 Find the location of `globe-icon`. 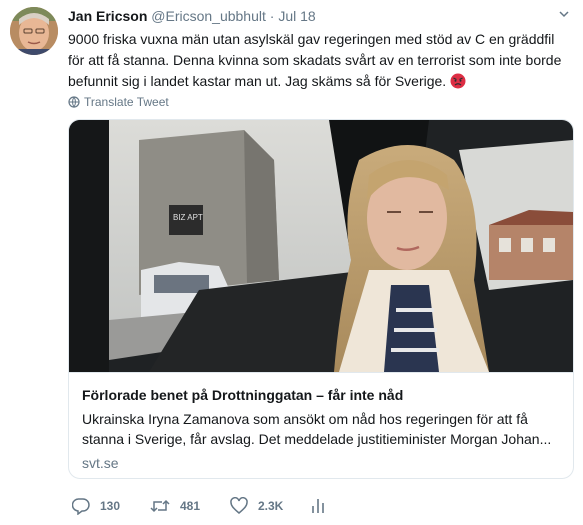

globe-icon is located at coordinates (74, 102).